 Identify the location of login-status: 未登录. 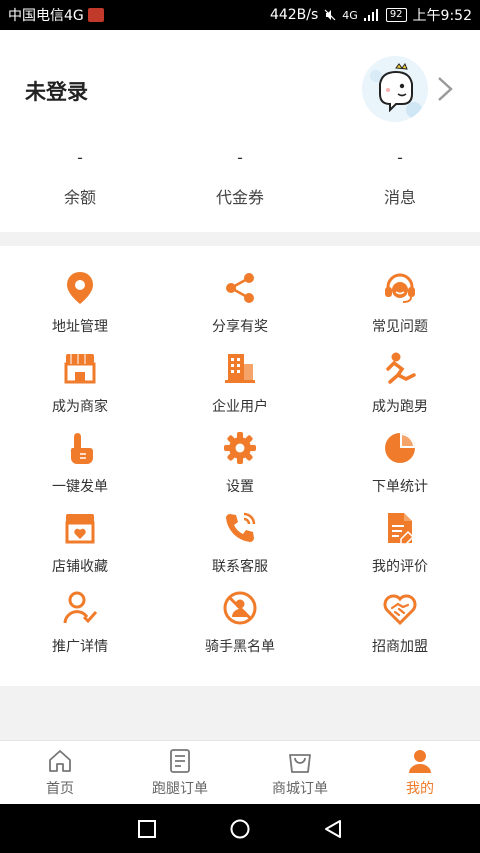
(56, 91).